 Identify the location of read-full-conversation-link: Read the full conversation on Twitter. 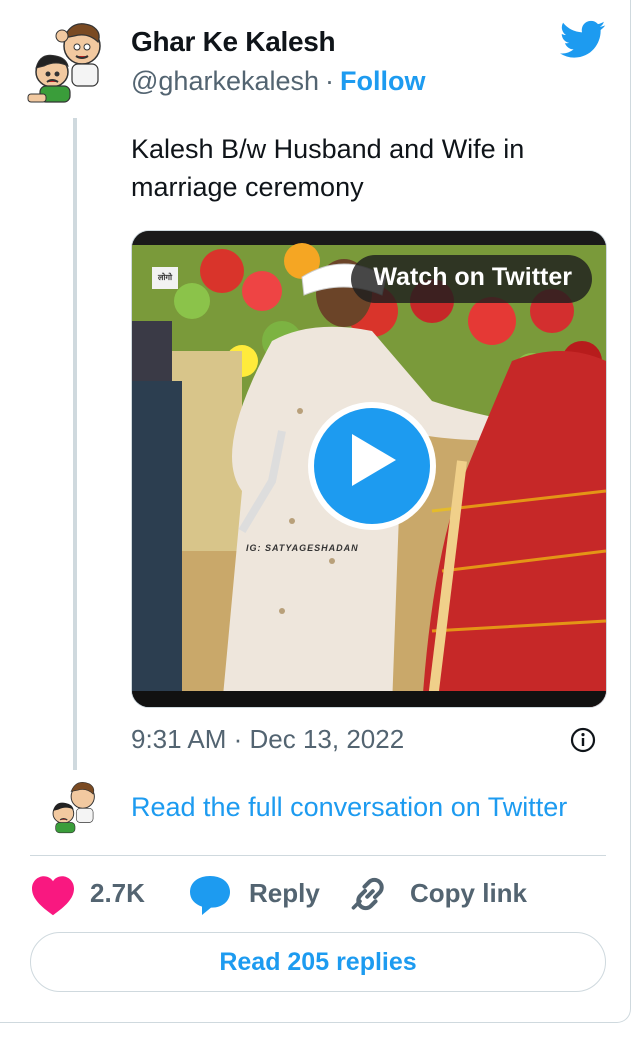
(349, 807).